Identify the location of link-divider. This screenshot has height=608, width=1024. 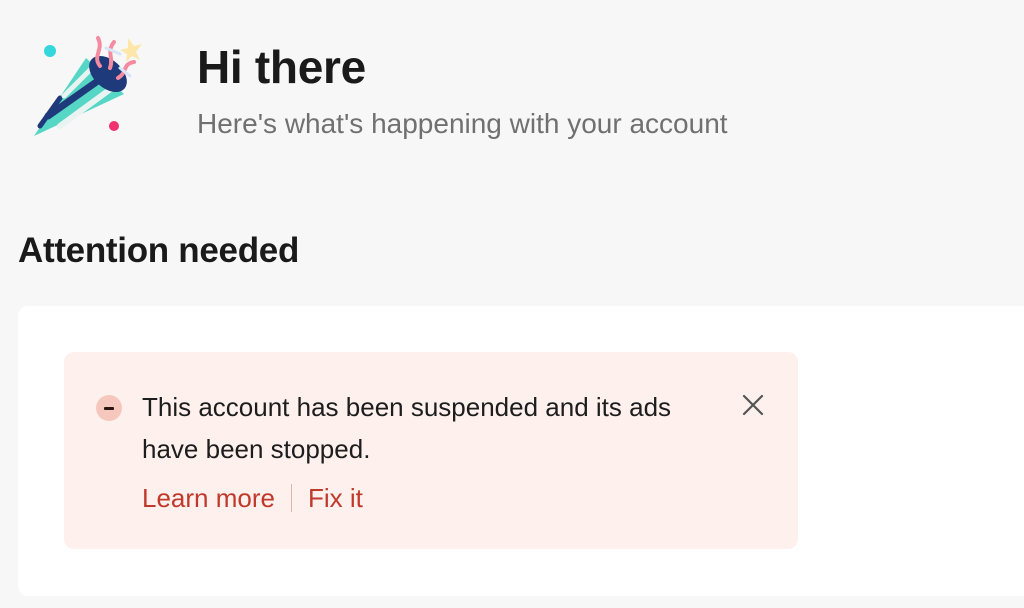
(291, 498).